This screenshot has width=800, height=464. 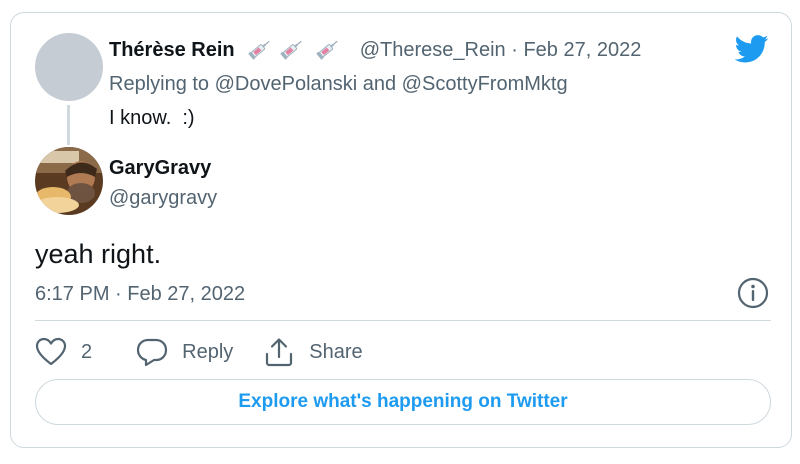 What do you see at coordinates (152, 118) in the screenshot?
I see `parent-tweet-text: I know. :)` at bounding box center [152, 118].